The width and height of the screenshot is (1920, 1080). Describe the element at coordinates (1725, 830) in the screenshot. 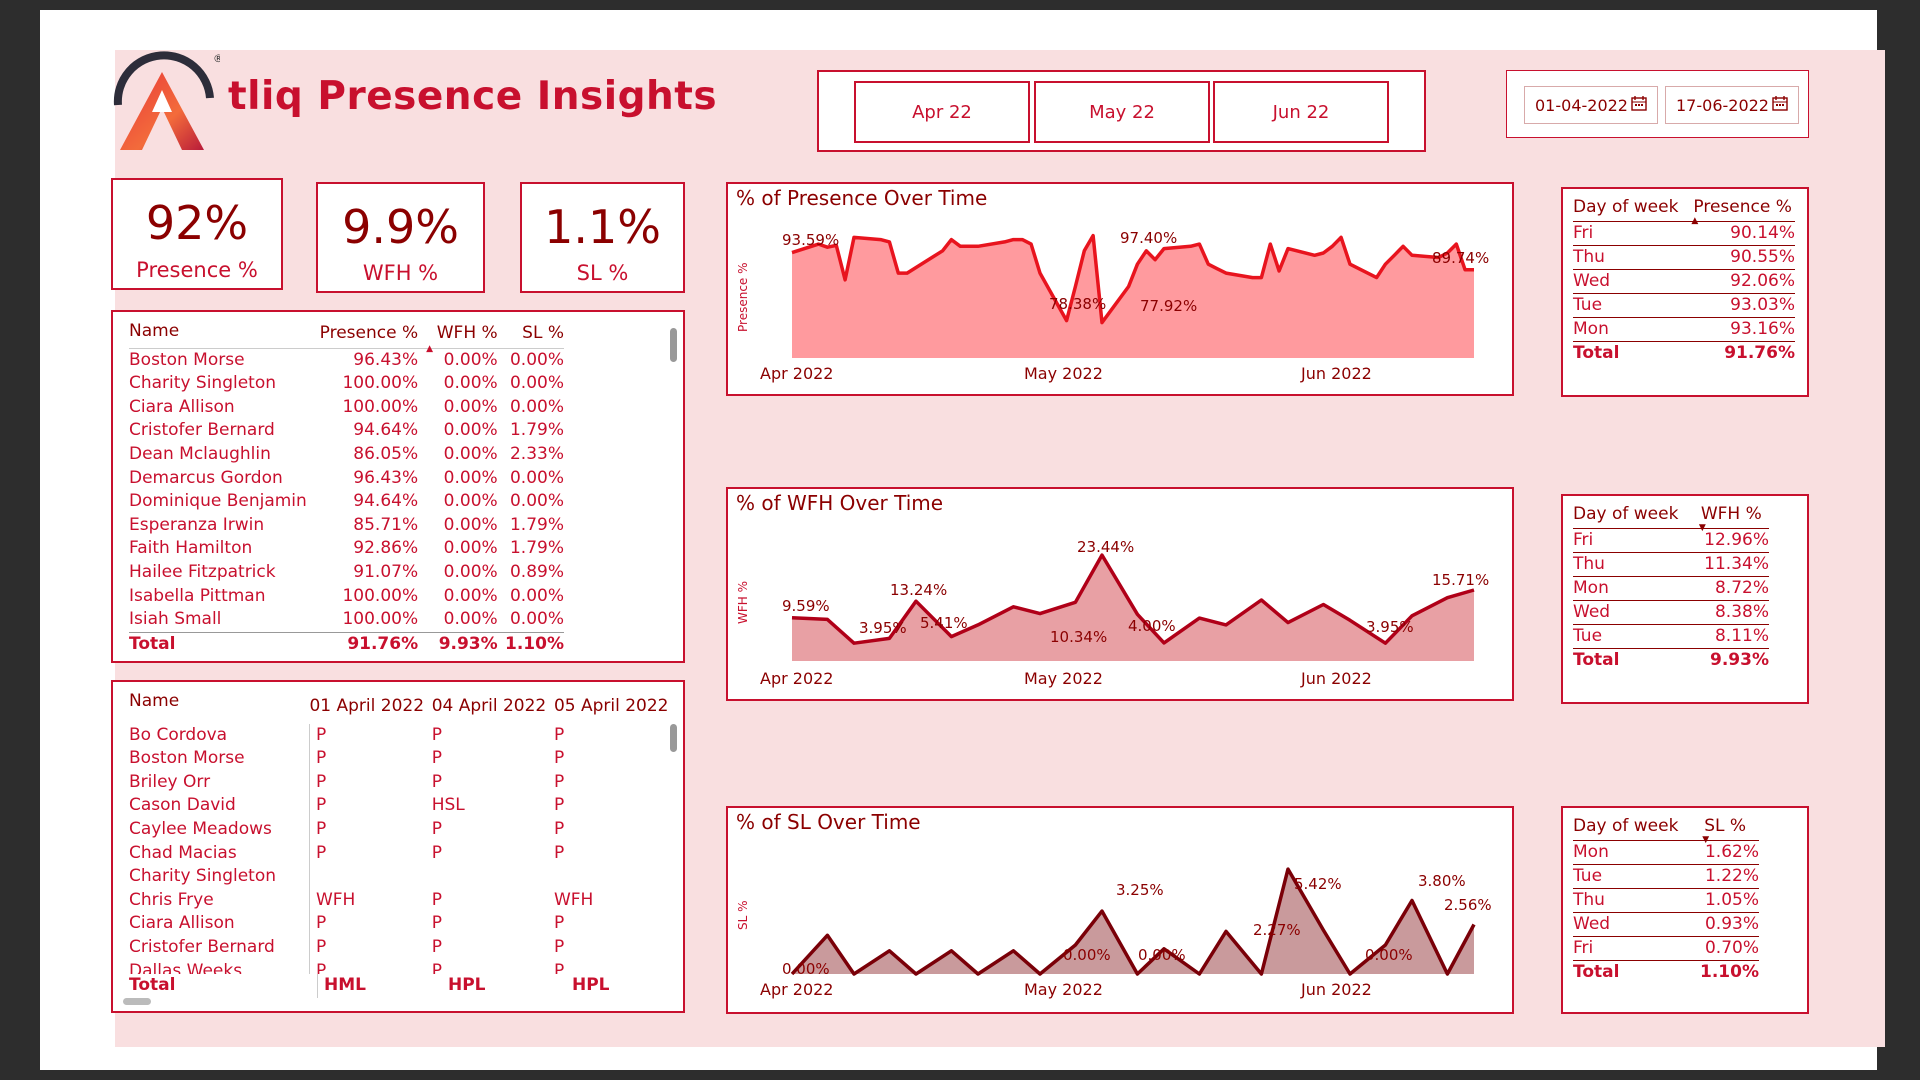

I see `col-header-value: SL % ▼` at that location.